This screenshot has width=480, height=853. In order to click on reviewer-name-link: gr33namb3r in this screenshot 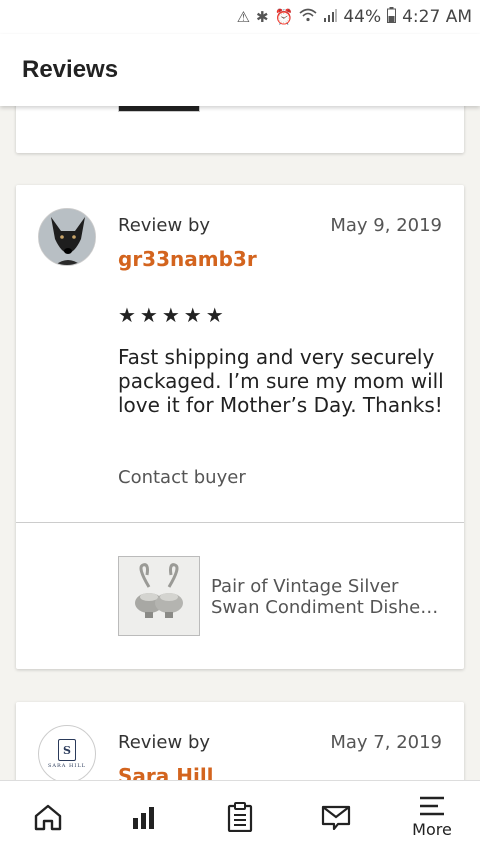, I will do `click(187, 259)`.